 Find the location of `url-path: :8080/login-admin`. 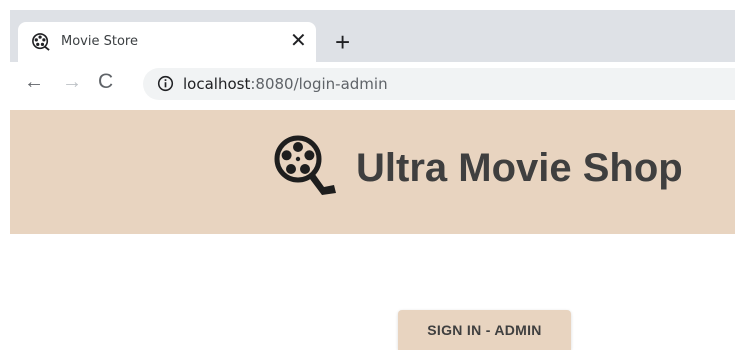

url-path: :8080/login-admin is located at coordinates (319, 84).